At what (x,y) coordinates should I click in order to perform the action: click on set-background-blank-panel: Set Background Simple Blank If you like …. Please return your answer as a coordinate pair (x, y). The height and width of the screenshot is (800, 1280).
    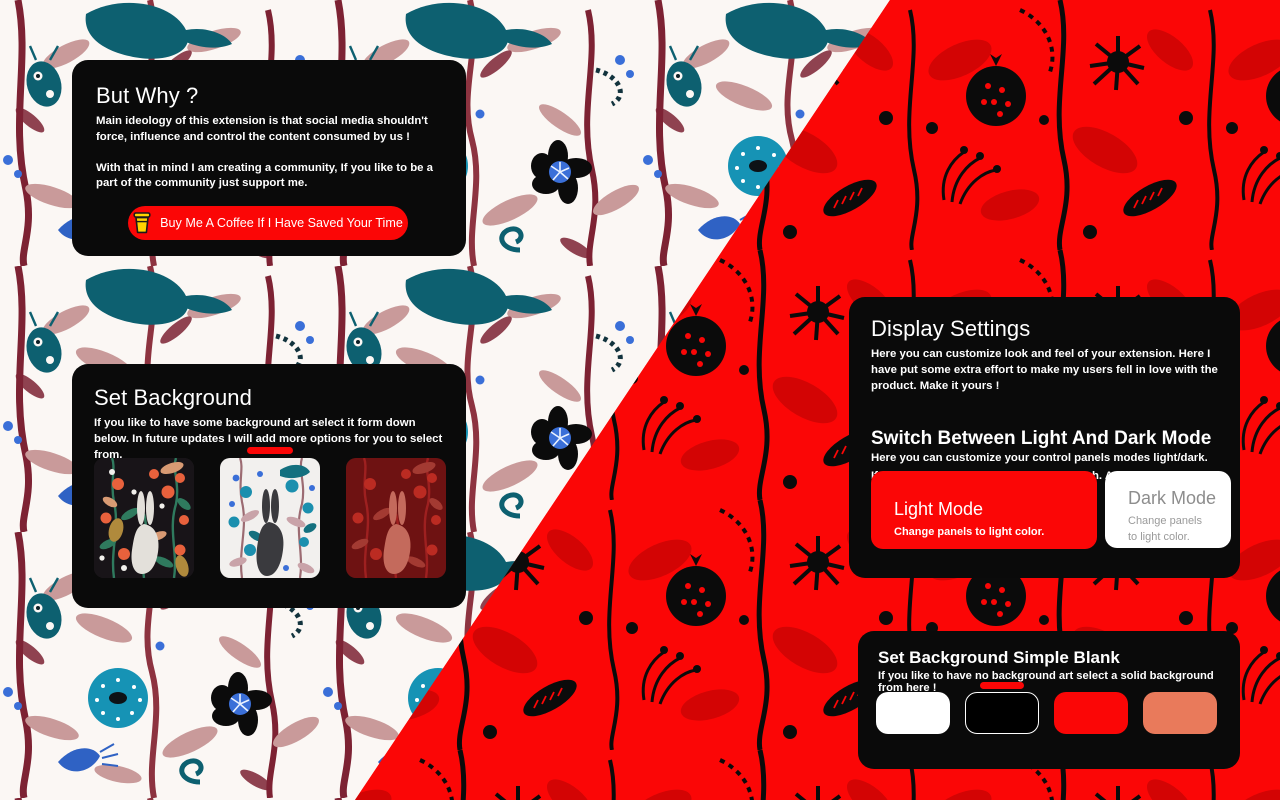
    Looking at the image, I should click on (1049, 700).